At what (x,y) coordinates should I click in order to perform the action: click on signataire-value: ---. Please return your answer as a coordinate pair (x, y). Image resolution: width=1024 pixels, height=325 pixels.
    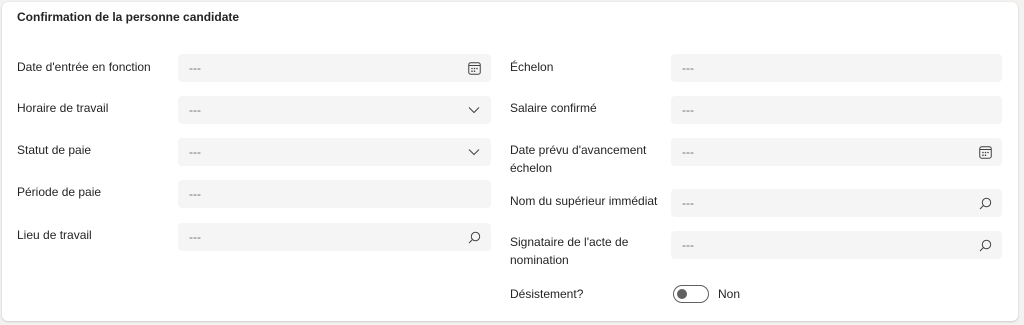
    Looking at the image, I should click on (688, 245).